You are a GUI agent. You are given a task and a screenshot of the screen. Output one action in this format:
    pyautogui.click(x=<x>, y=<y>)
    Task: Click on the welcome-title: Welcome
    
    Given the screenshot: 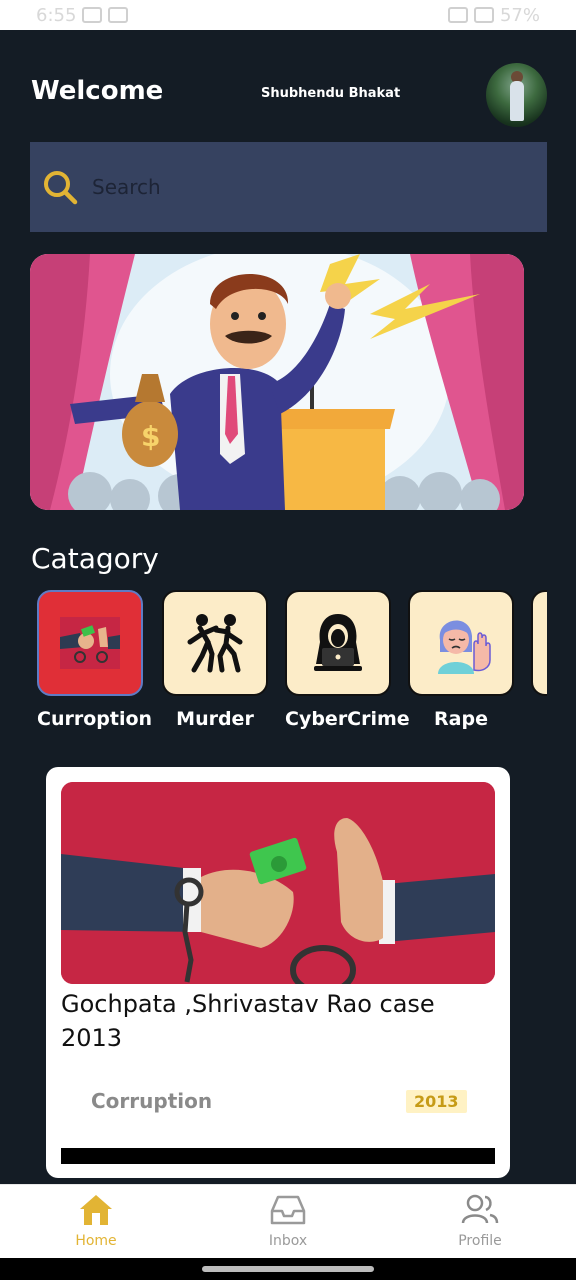 What is the action you would take?
    pyautogui.click(x=97, y=91)
    